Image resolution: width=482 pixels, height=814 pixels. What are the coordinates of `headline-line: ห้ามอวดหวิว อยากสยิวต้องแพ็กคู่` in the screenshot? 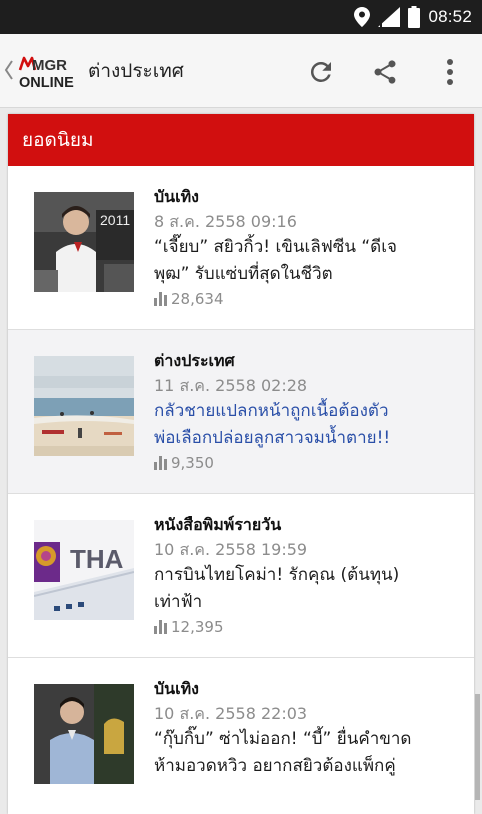 It's located at (275, 766).